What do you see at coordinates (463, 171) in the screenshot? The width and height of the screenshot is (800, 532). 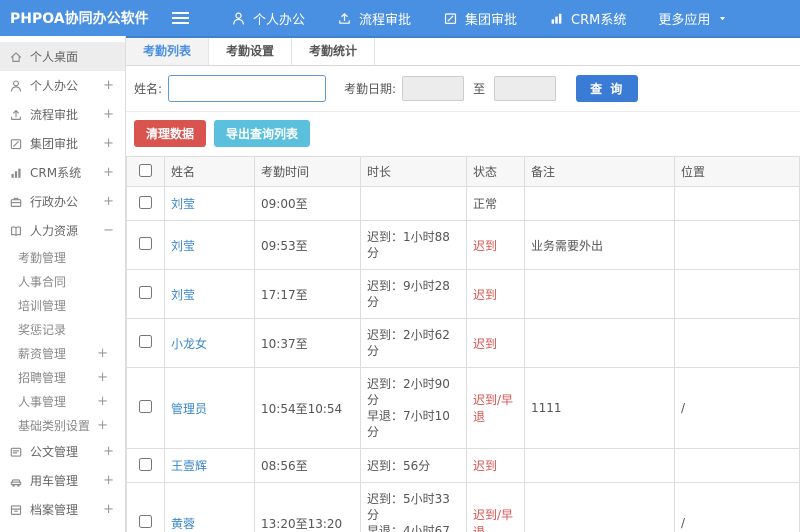 I see `table-header-row: 姓名 考勤时间 时长 状态 备注 位置` at bounding box center [463, 171].